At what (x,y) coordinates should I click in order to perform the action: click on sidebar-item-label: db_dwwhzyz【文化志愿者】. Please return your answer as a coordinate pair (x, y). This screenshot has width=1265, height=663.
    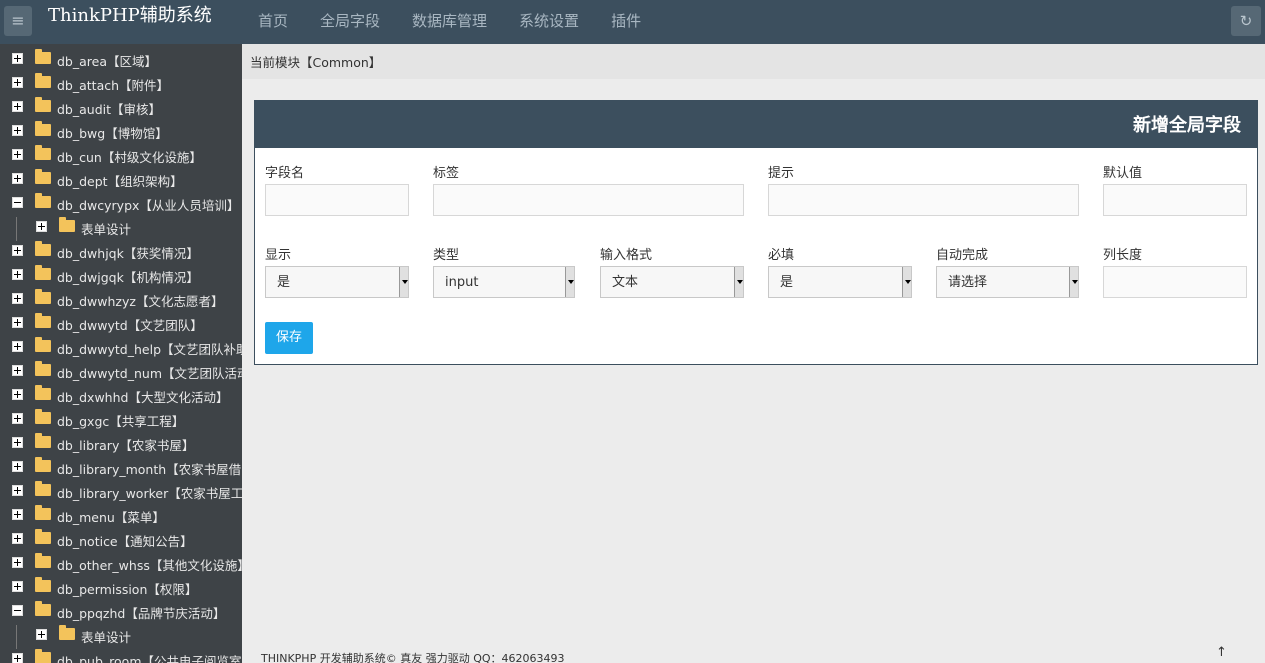
    Looking at the image, I should click on (140, 301).